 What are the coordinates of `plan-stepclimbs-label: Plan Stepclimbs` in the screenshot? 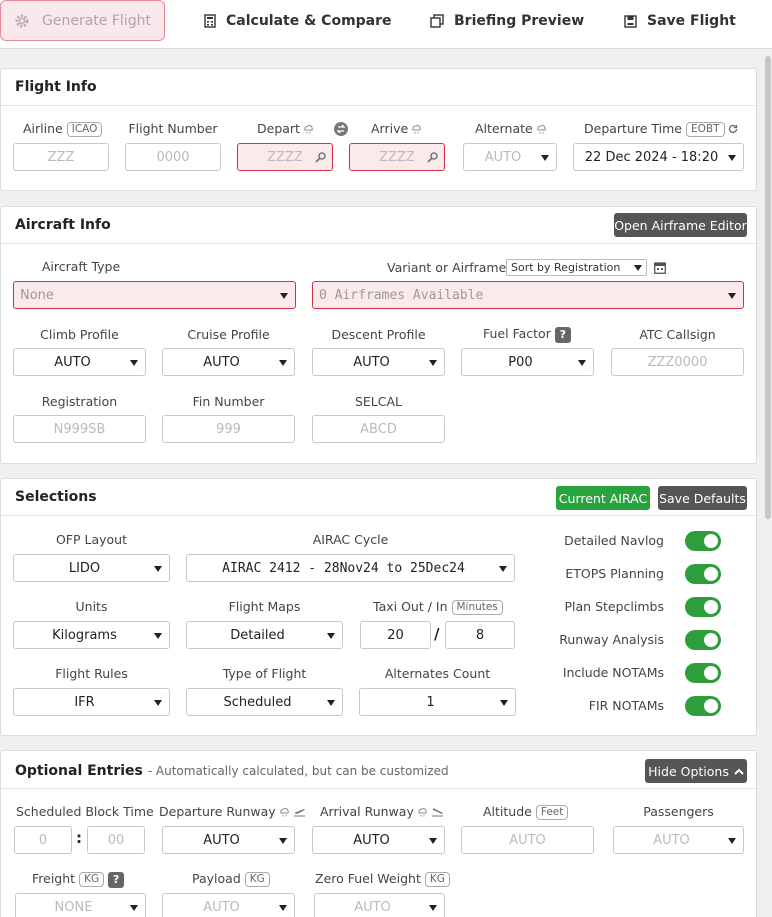 It's located at (614, 606).